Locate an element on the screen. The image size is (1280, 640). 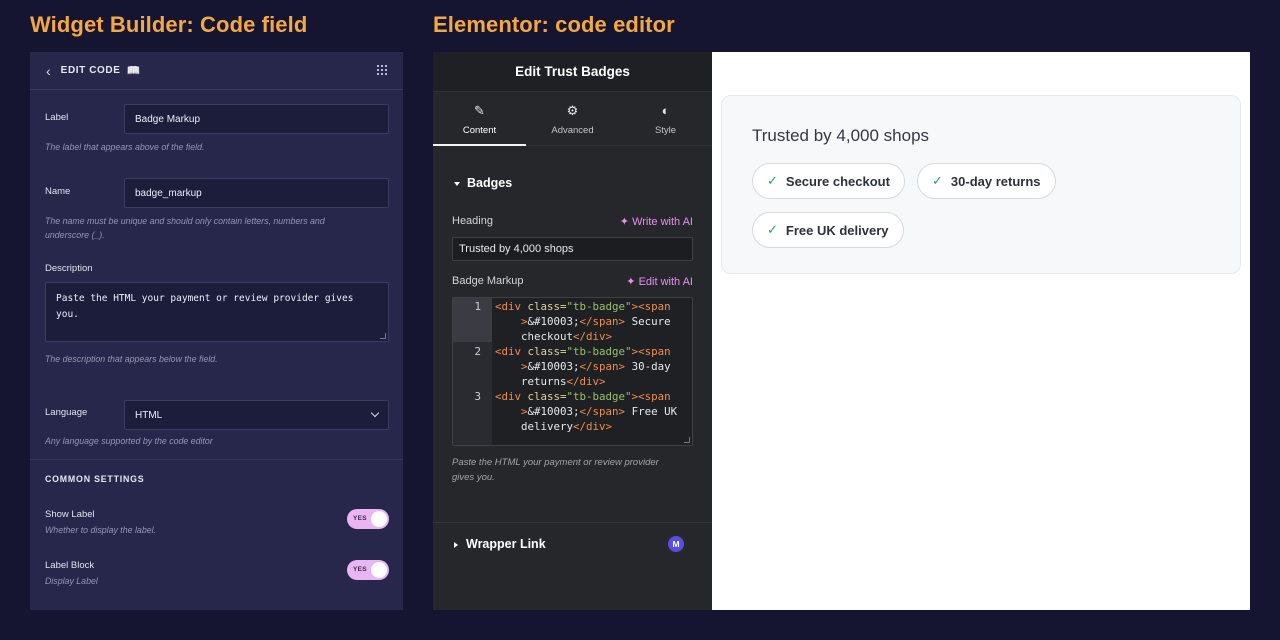
trust-badge-label: Free UK delivery is located at coordinates (837, 230).